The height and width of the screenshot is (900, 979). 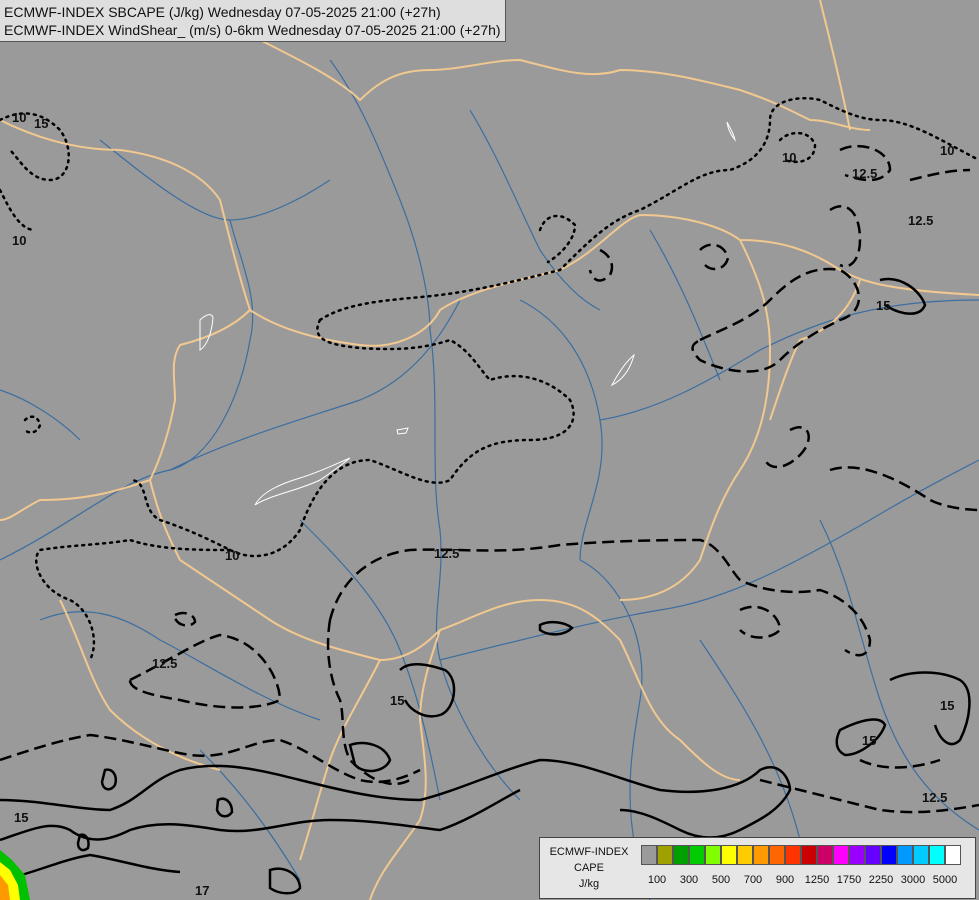 What do you see at coordinates (589, 884) in the screenshot?
I see `legend-title-line: J/kg` at bounding box center [589, 884].